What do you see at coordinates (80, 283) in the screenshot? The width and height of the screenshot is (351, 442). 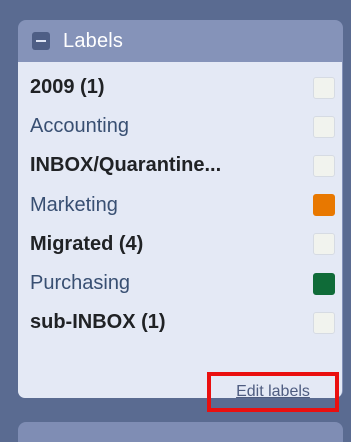 I see `label-name: Purchasing` at bounding box center [80, 283].